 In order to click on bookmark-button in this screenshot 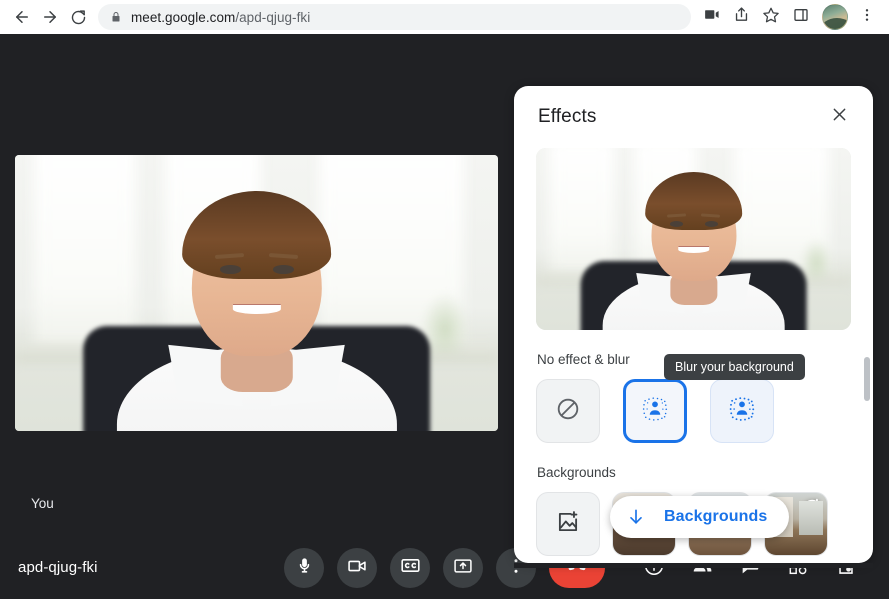, I will do `click(771, 17)`.